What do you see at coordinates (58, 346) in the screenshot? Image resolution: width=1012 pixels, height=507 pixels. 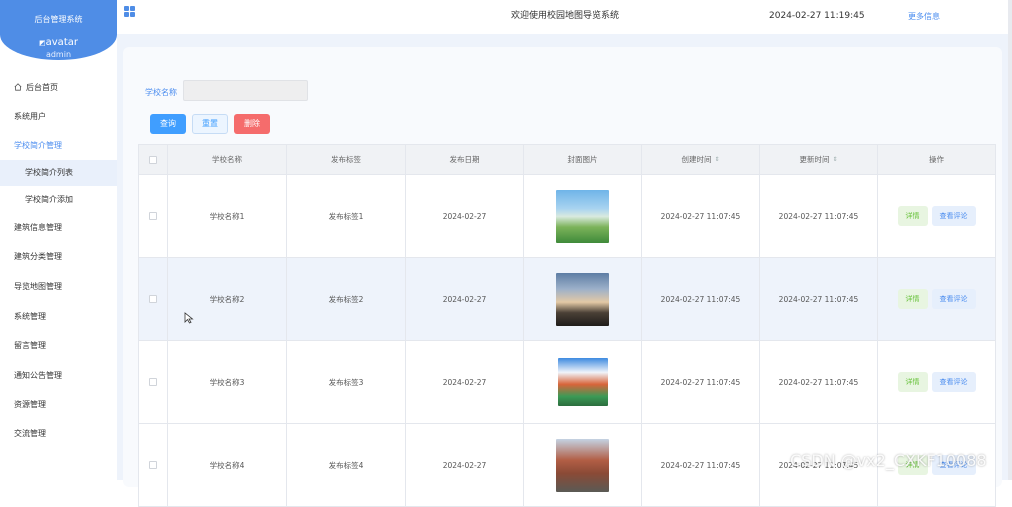 I see `sidebar-item-messages: 留言管理` at bounding box center [58, 346].